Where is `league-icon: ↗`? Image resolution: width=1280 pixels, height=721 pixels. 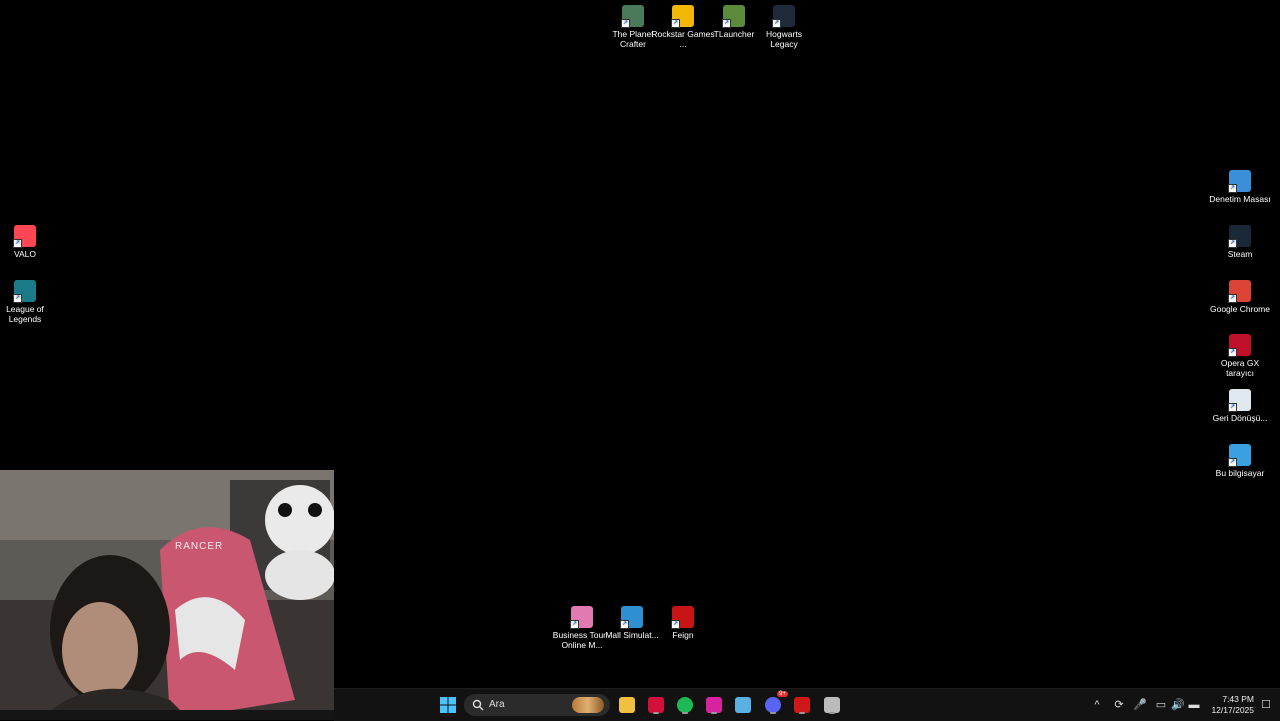
league-icon: ↗ is located at coordinates (24, 291).